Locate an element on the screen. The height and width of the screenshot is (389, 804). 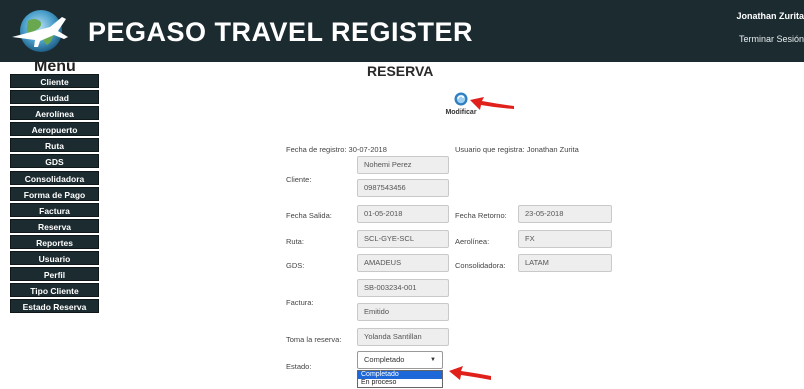
invoice-status-field: Emitido is located at coordinates (403, 312).